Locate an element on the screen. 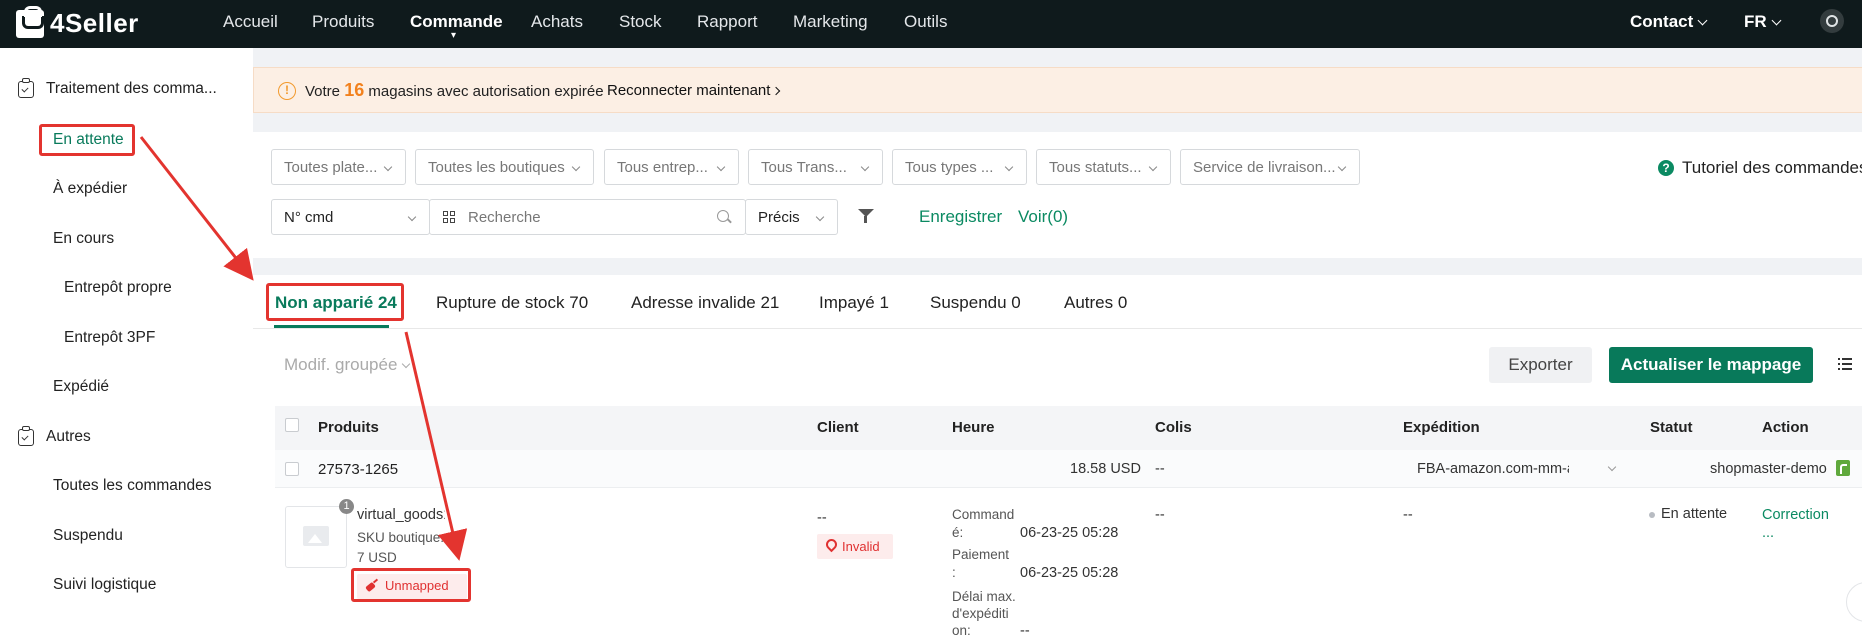 This screenshot has width=1862, height=642. arrow-to-tab is located at coordinates (196, 208).